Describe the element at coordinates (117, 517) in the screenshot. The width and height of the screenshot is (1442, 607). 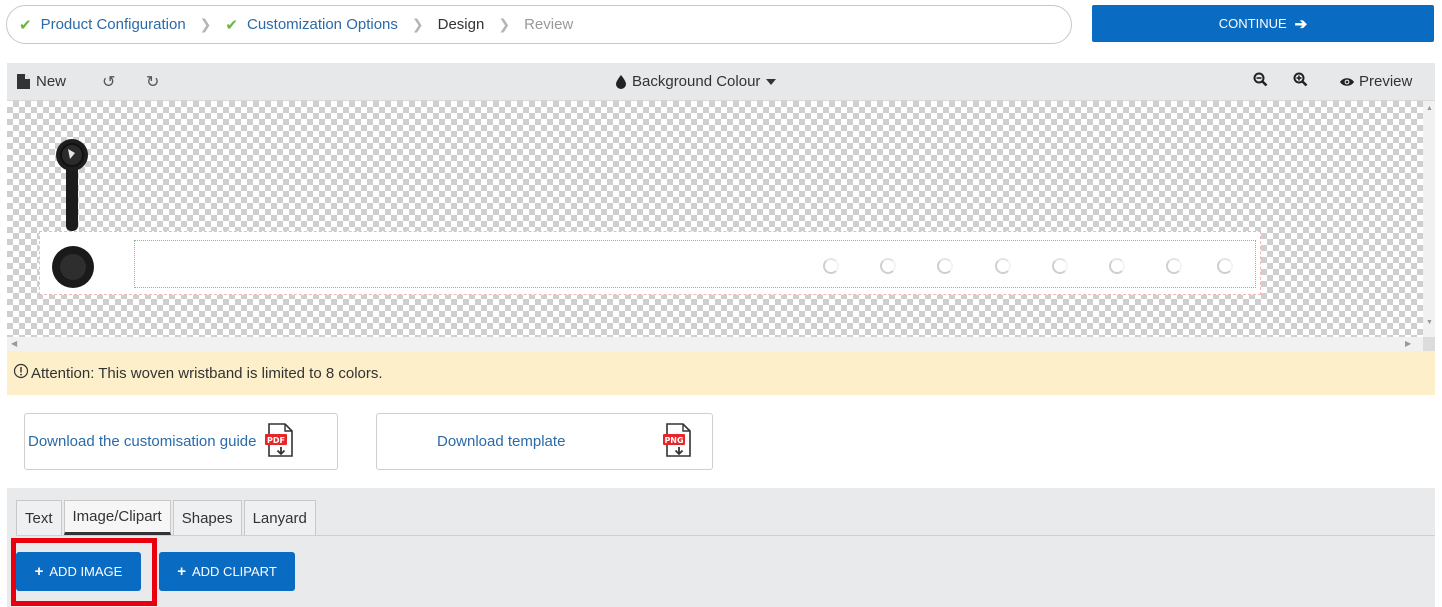
I see `tab-image-clipart: Image/Clipart` at that location.